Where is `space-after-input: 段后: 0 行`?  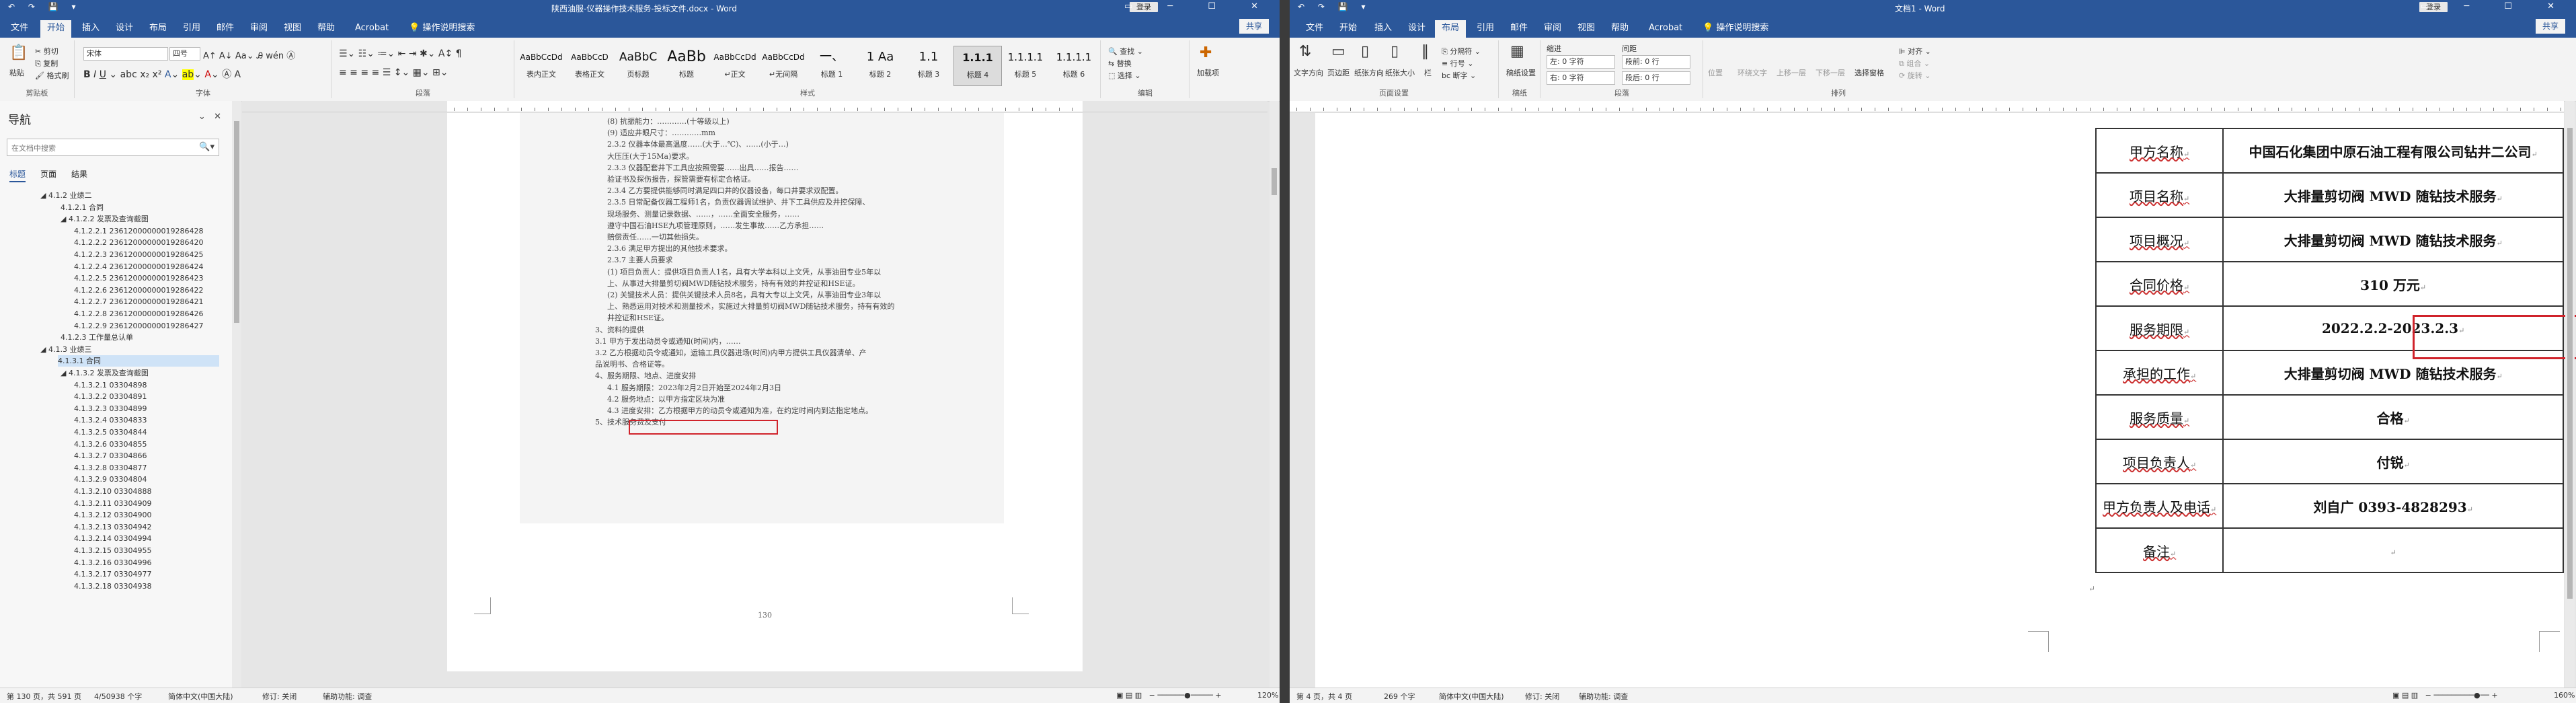 space-after-input: 段后: 0 行 is located at coordinates (1656, 78).